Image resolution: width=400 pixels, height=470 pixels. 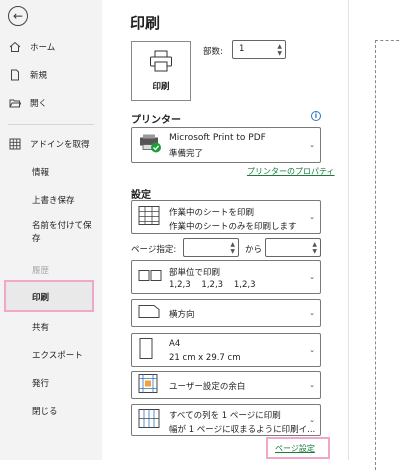 What do you see at coordinates (15, 75) in the screenshot?
I see `new-file-icon` at bounding box center [15, 75].